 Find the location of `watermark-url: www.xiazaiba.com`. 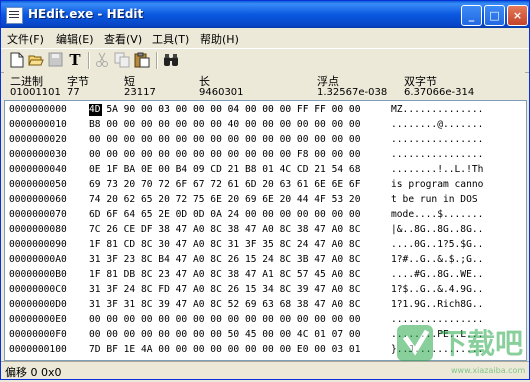

watermark-url: www.xiazaiba.com is located at coordinates (488, 370).